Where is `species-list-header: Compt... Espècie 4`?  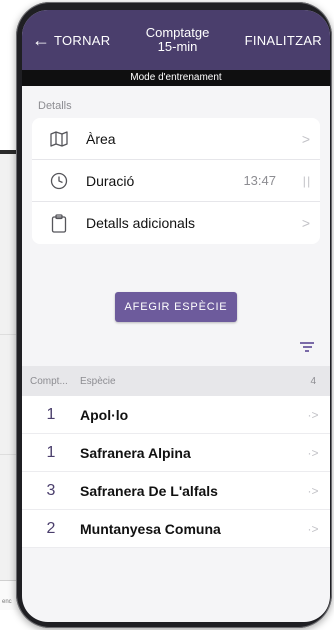 species-list-header: Compt... Espècie 4 is located at coordinates (176, 381).